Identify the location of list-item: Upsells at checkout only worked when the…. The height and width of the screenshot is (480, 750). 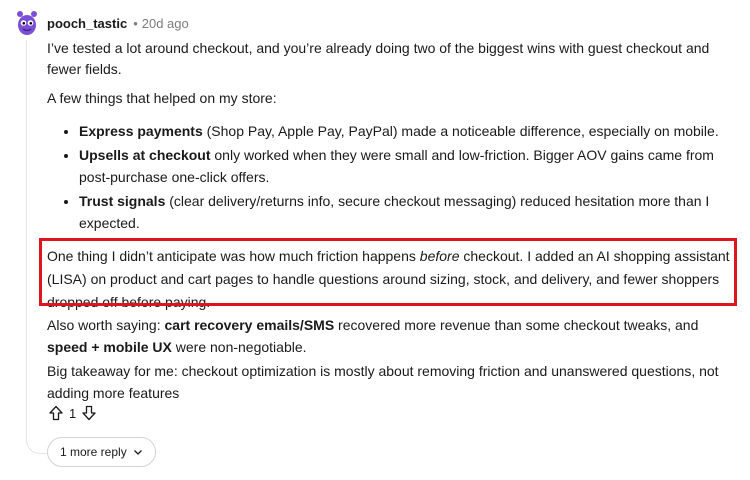
(409, 166).